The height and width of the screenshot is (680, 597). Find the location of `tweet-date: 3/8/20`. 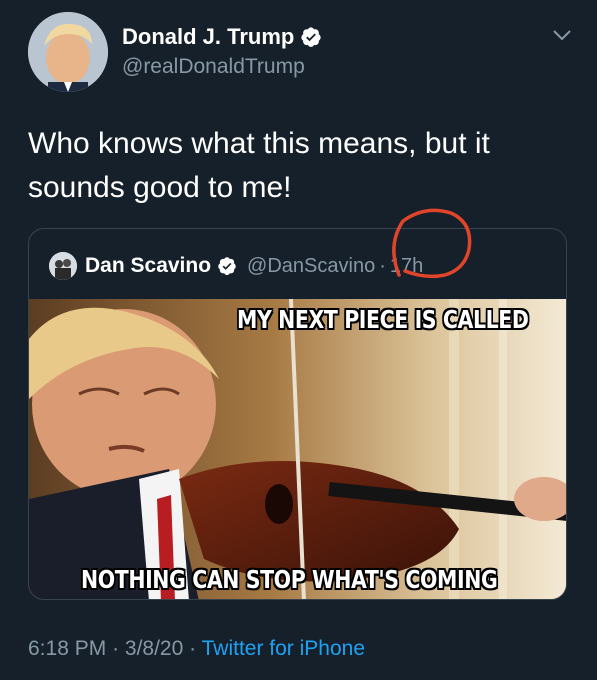

tweet-date: 3/8/20 is located at coordinates (154, 648).